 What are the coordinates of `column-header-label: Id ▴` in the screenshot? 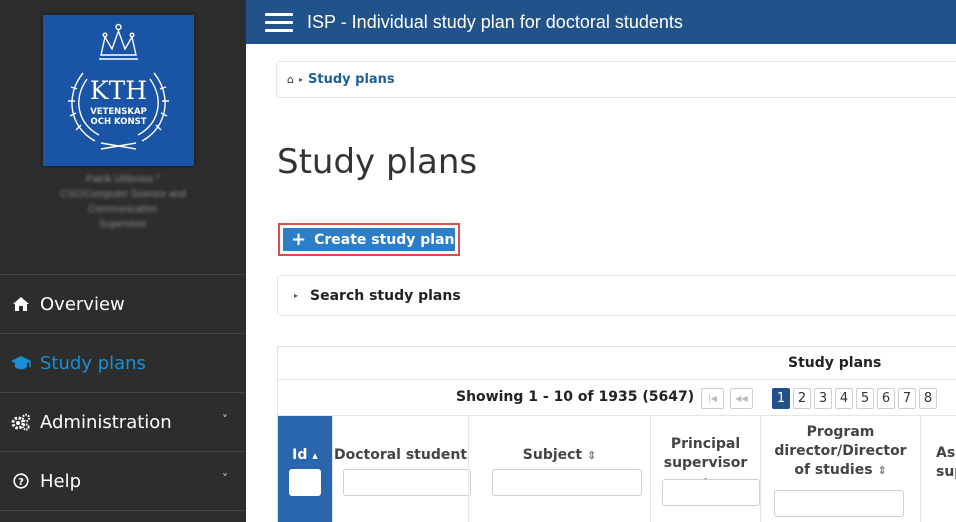 It's located at (305, 455).